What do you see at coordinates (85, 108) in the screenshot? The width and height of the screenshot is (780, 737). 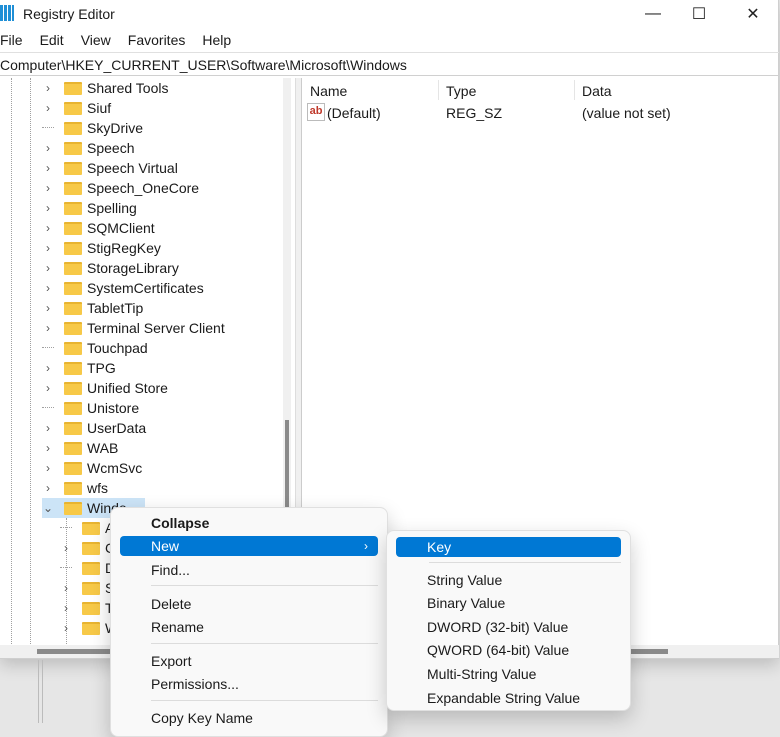 I see `tree-item: › Siuf` at bounding box center [85, 108].